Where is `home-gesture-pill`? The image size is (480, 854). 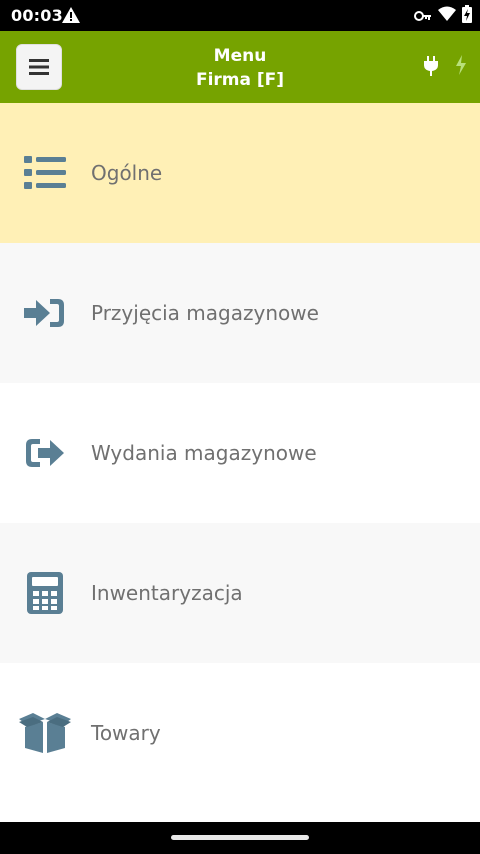
home-gesture-pill is located at coordinates (240, 837).